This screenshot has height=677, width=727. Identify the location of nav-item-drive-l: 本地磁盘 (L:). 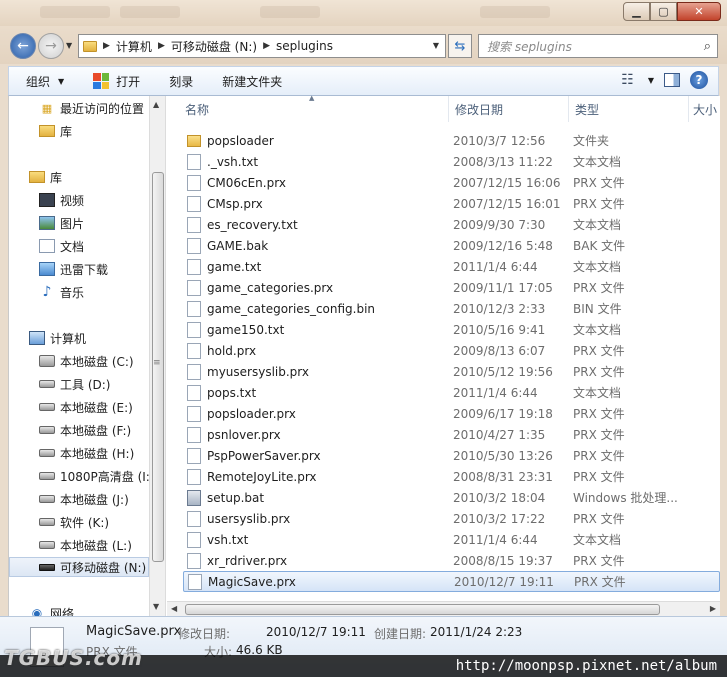
(85, 545).